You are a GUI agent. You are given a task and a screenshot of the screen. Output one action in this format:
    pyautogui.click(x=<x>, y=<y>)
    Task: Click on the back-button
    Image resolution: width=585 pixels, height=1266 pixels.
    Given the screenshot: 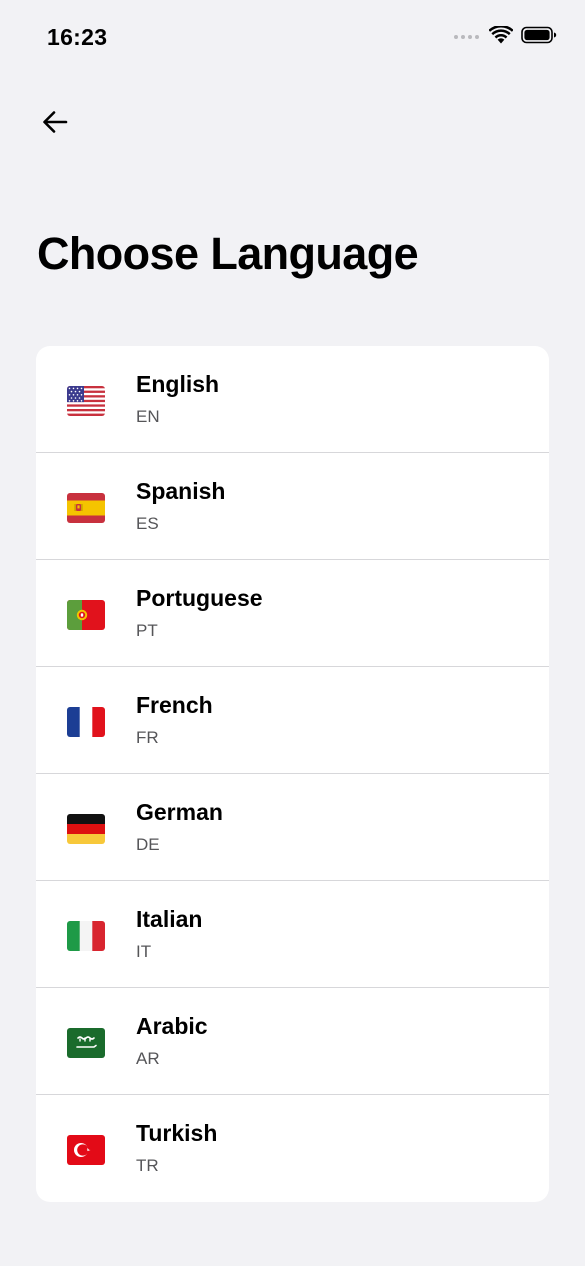 What is the action you would take?
    pyautogui.click(x=55, y=124)
    